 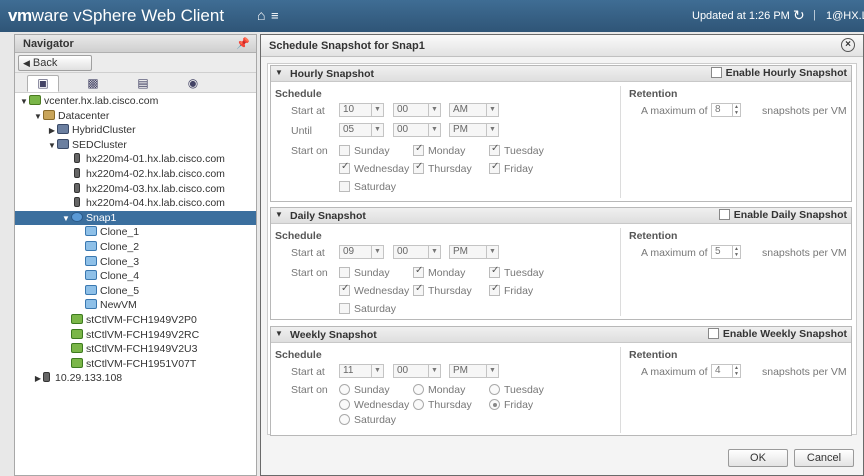 What do you see at coordinates (561, 74) in the screenshot?
I see `hourly-section-header: ▼ Hourly Snapshot Enable Hourly Snapshot` at bounding box center [561, 74].